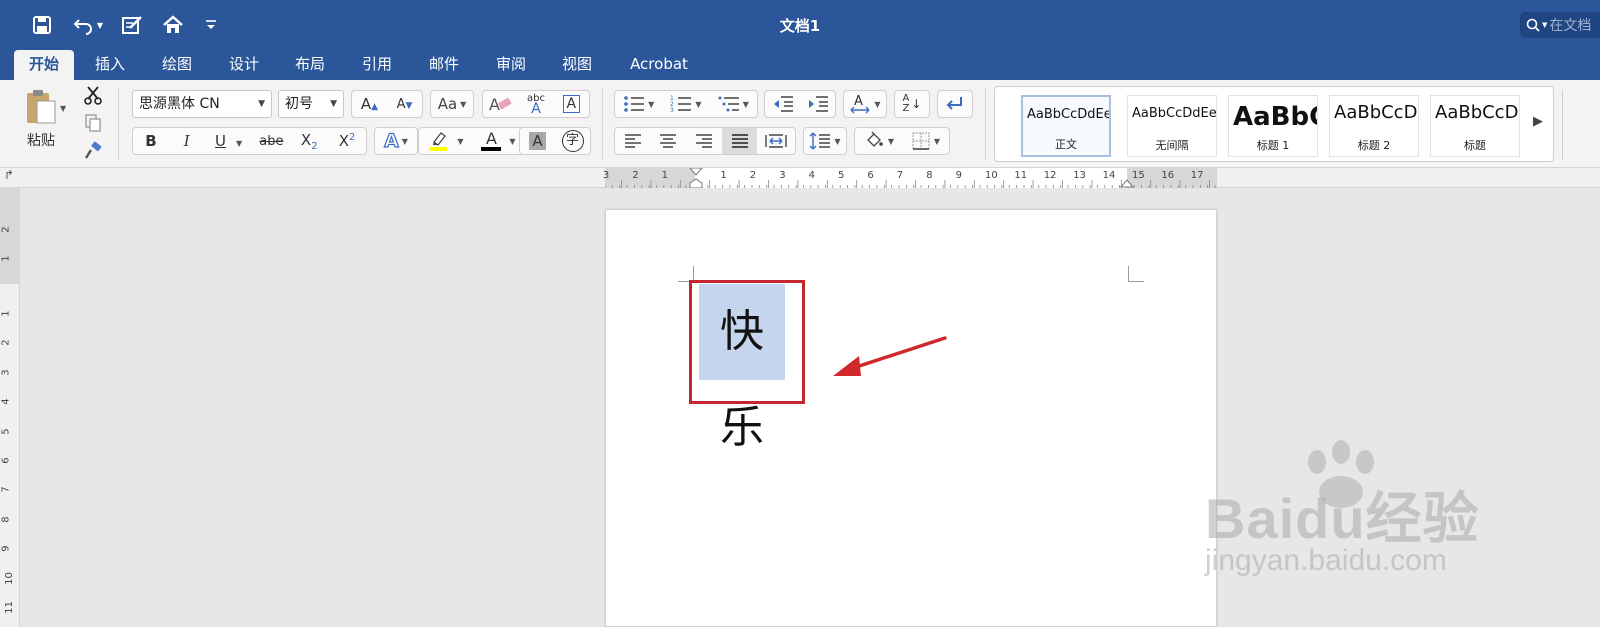  Describe the element at coordinates (404, 104) in the screenshot. I see `shrink-font-button: A▼` at that location.